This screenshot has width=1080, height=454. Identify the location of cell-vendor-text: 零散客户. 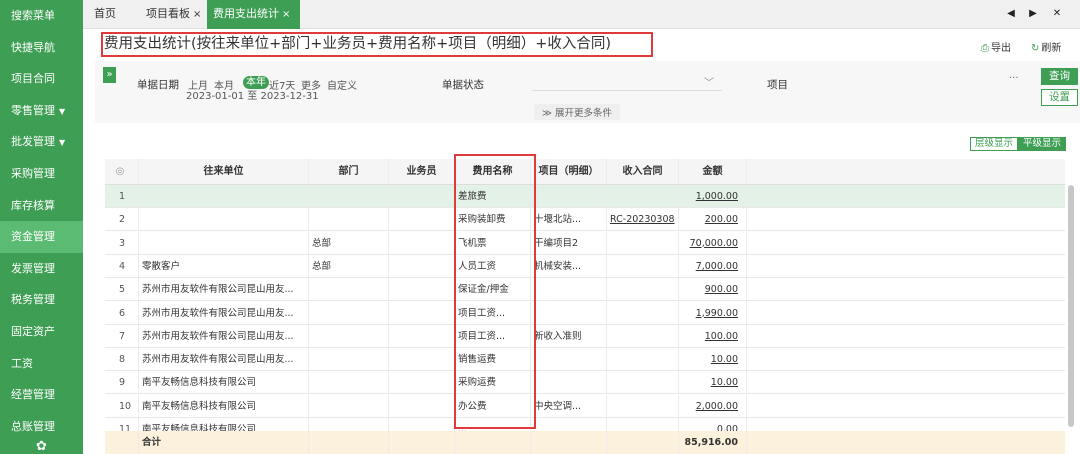
(161, 266).